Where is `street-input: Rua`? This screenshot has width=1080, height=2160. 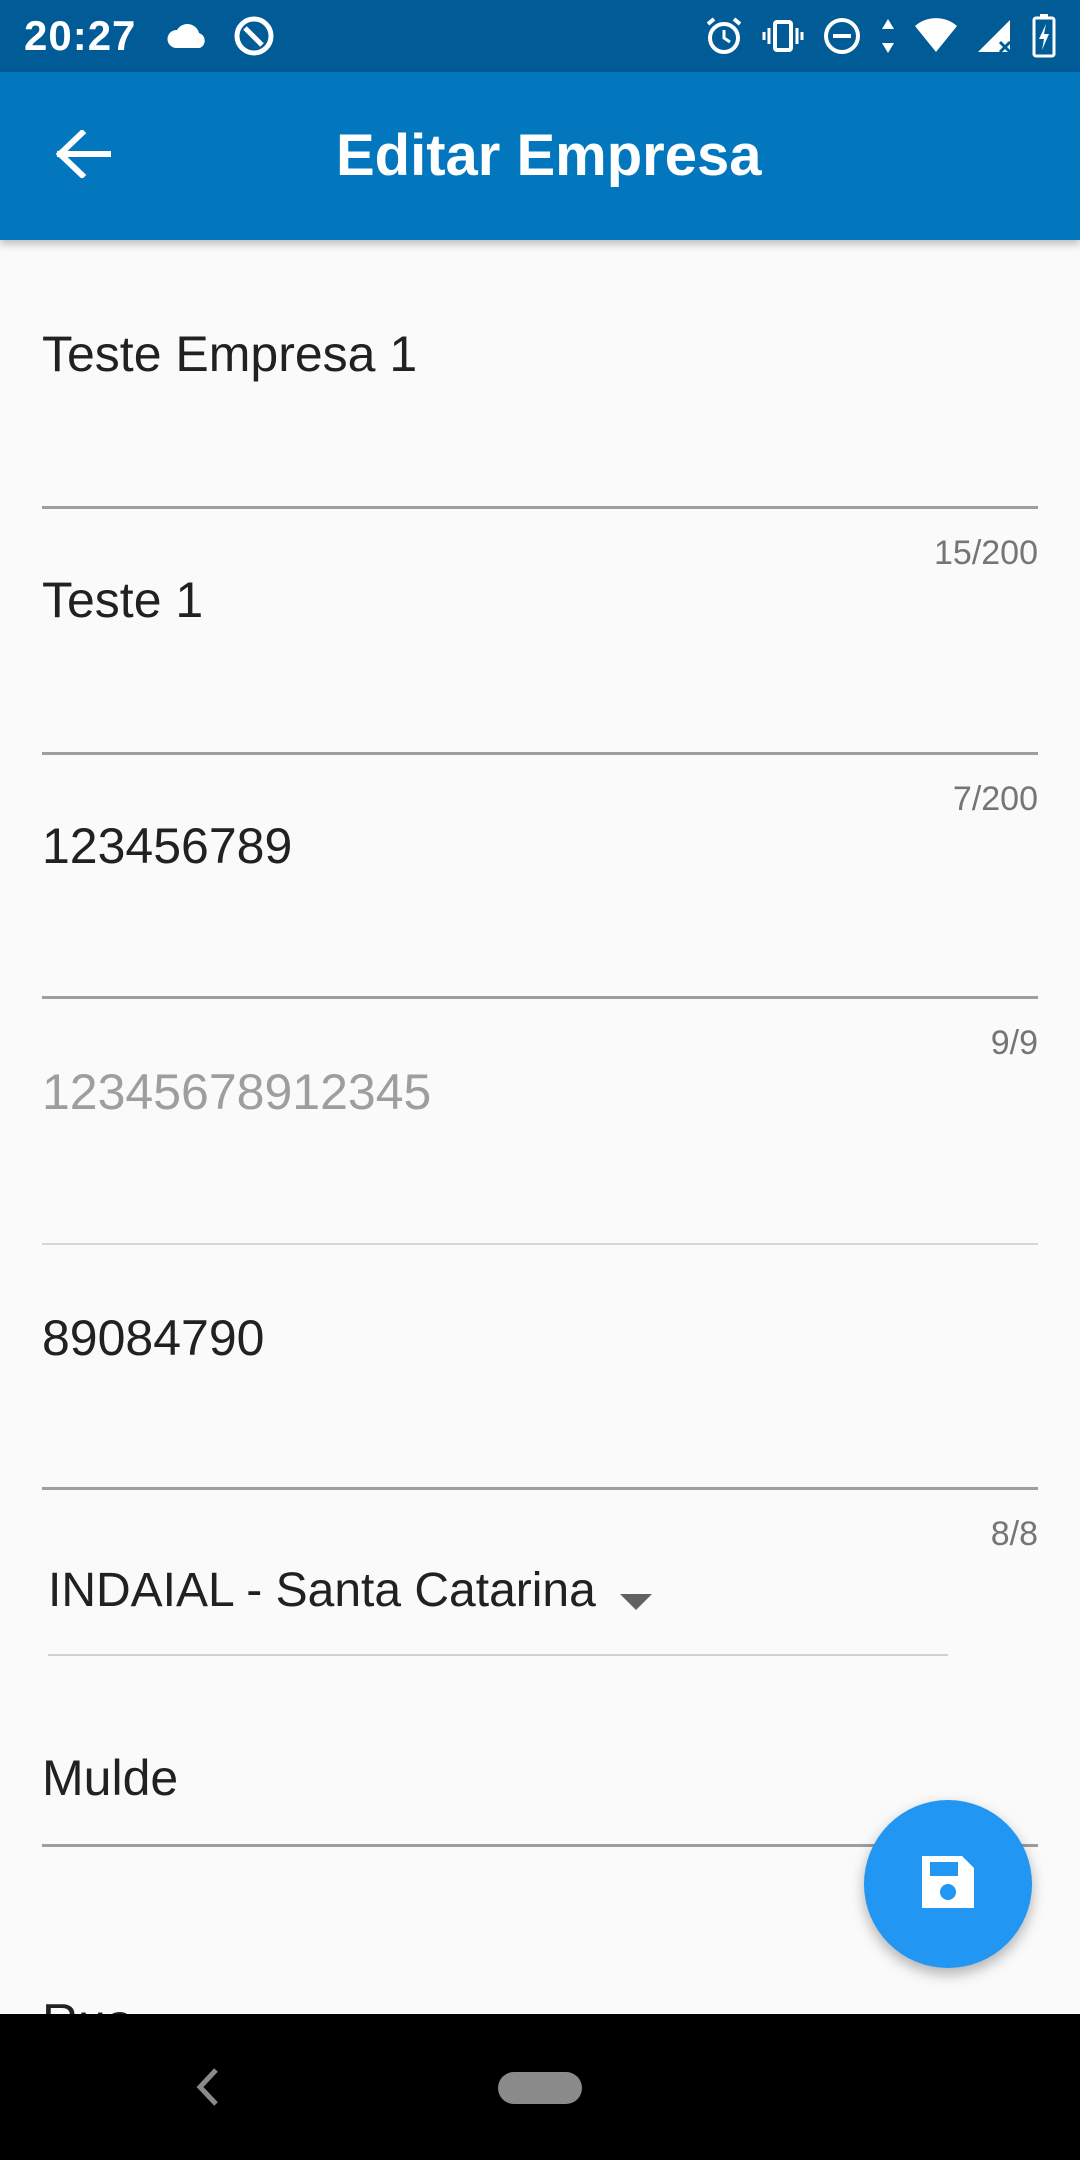 street-input: Rua is located at coordinates (540, 2003).